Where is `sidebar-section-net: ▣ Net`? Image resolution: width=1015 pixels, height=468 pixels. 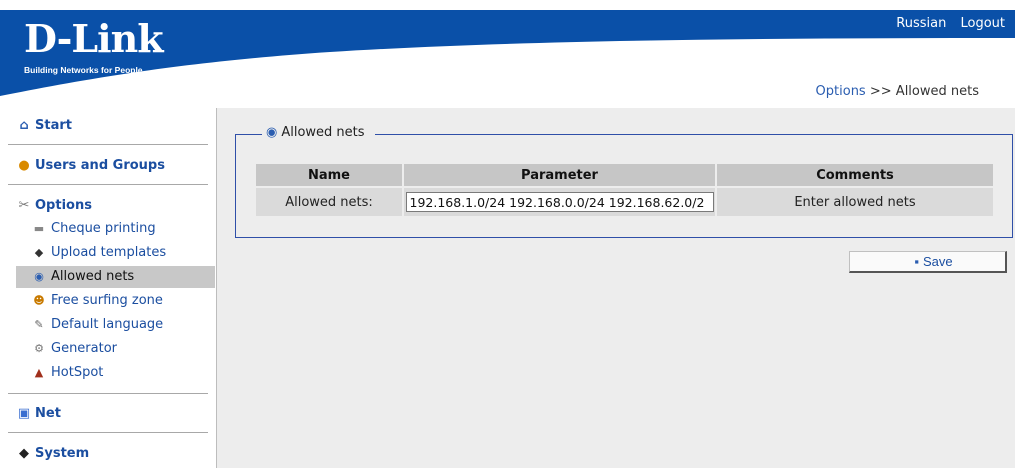 sidebar-section-net: ▣ Net is located at coordinates (38, 413).